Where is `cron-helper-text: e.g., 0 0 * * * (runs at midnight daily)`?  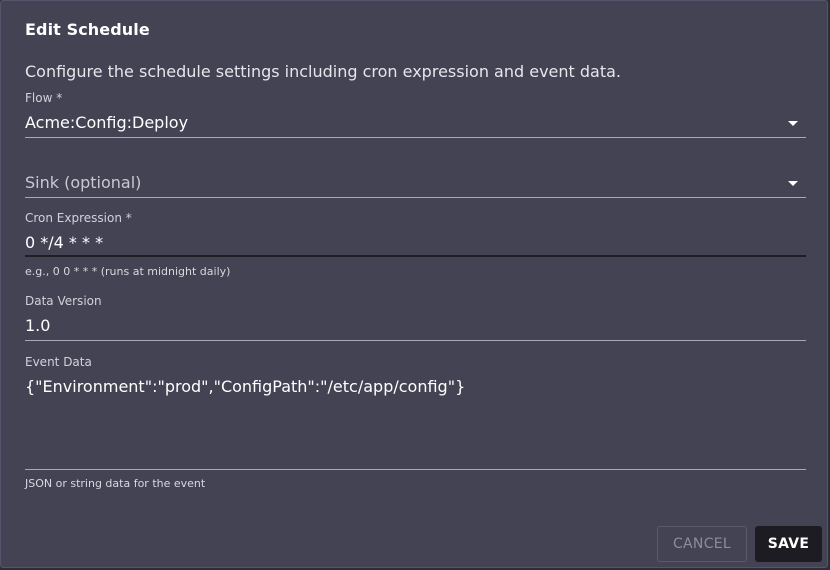 cron-helper-text: e.g., 0 0 * * * (runs at midnight daily) is located at coordinates (128, 271).